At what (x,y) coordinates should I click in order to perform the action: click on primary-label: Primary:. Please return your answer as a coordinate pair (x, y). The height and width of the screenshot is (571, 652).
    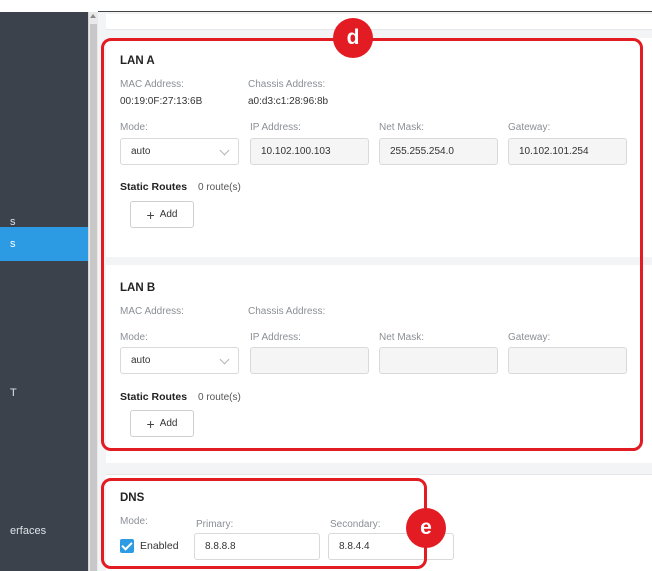
    Looking at the image, I should click on (215, 524).